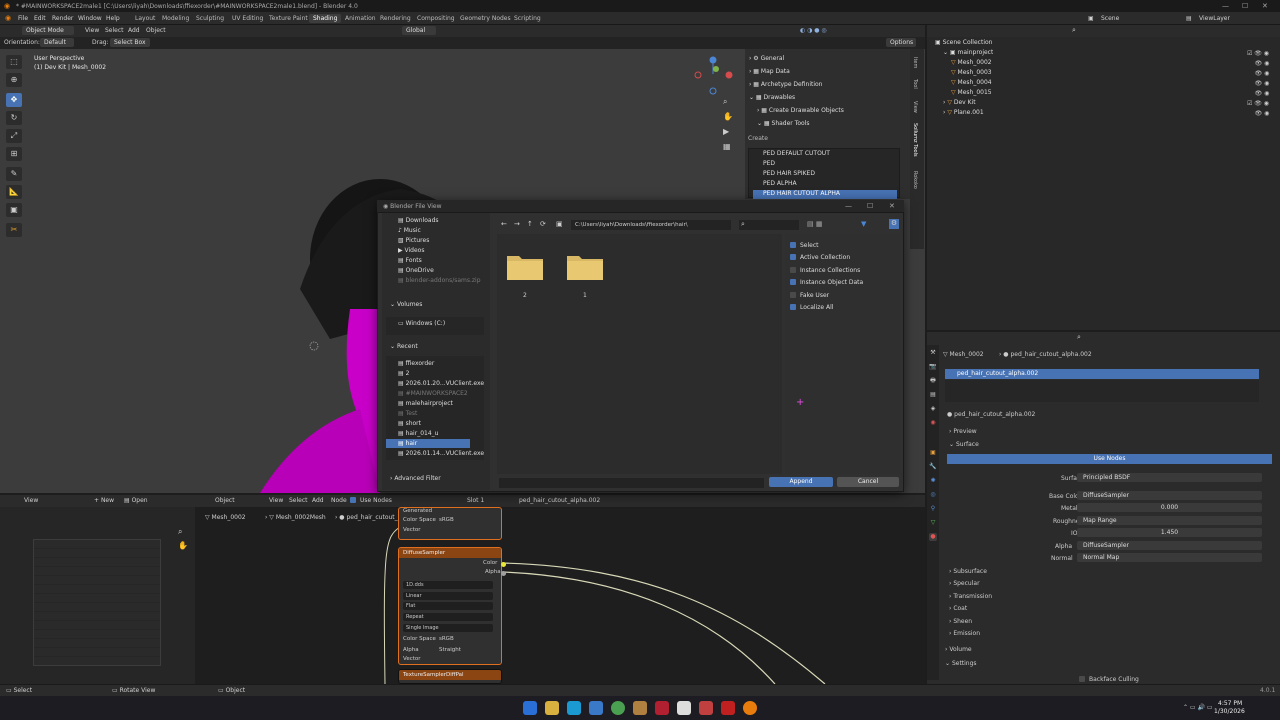 The height and width of the screenshot is (720, 1280). Describe the element at coordinates (418, 220) in the screenshot. I see `place-downloads: ▤ Downloads` at that location.